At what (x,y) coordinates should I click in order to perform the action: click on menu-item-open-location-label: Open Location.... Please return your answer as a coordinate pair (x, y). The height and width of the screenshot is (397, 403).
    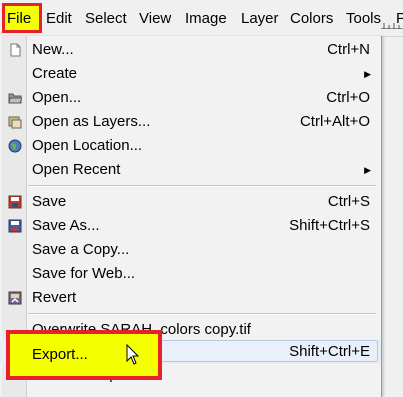
    Looking at the image, I should click on (87, 145).